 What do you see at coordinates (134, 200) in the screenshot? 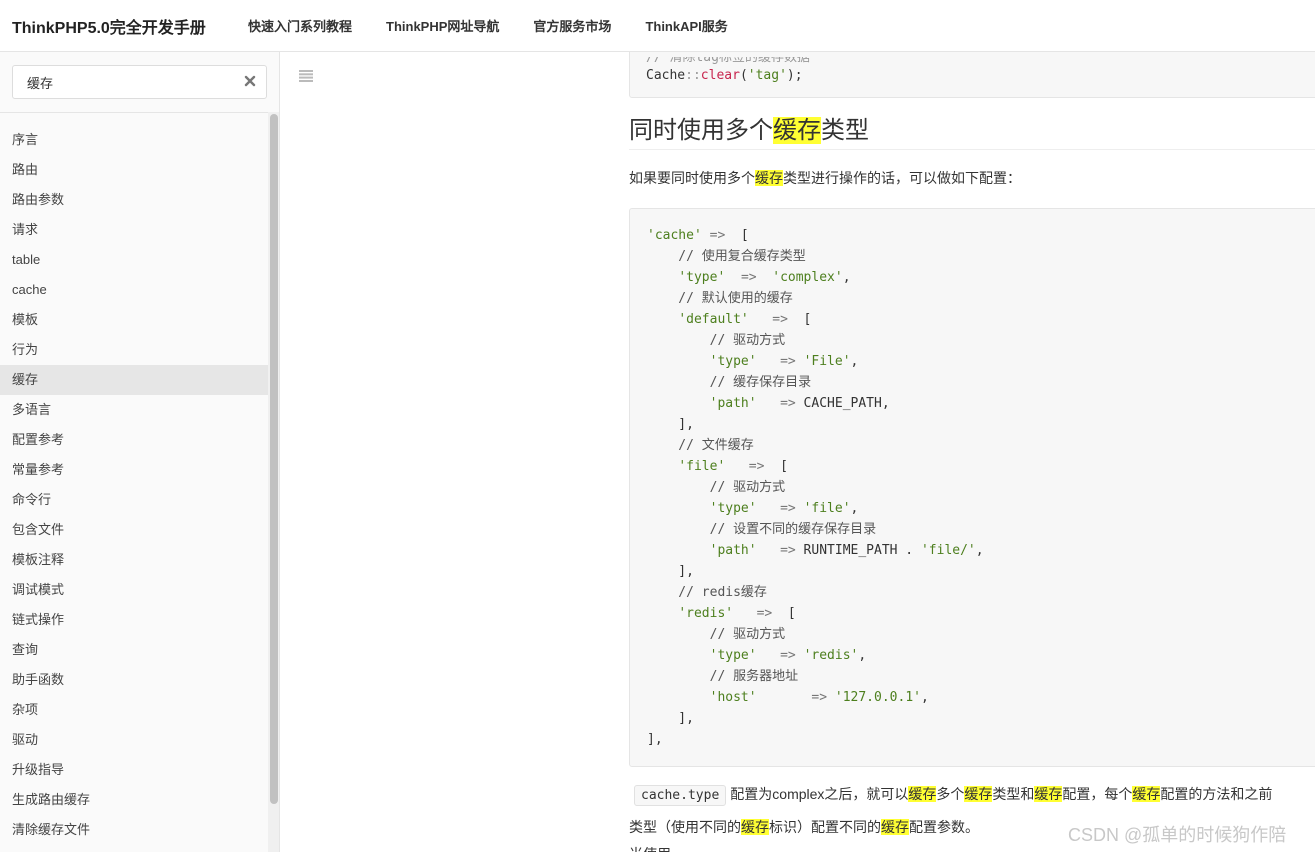
I see `sidebar-item: 路由参数` at bounding box center [134, 200].